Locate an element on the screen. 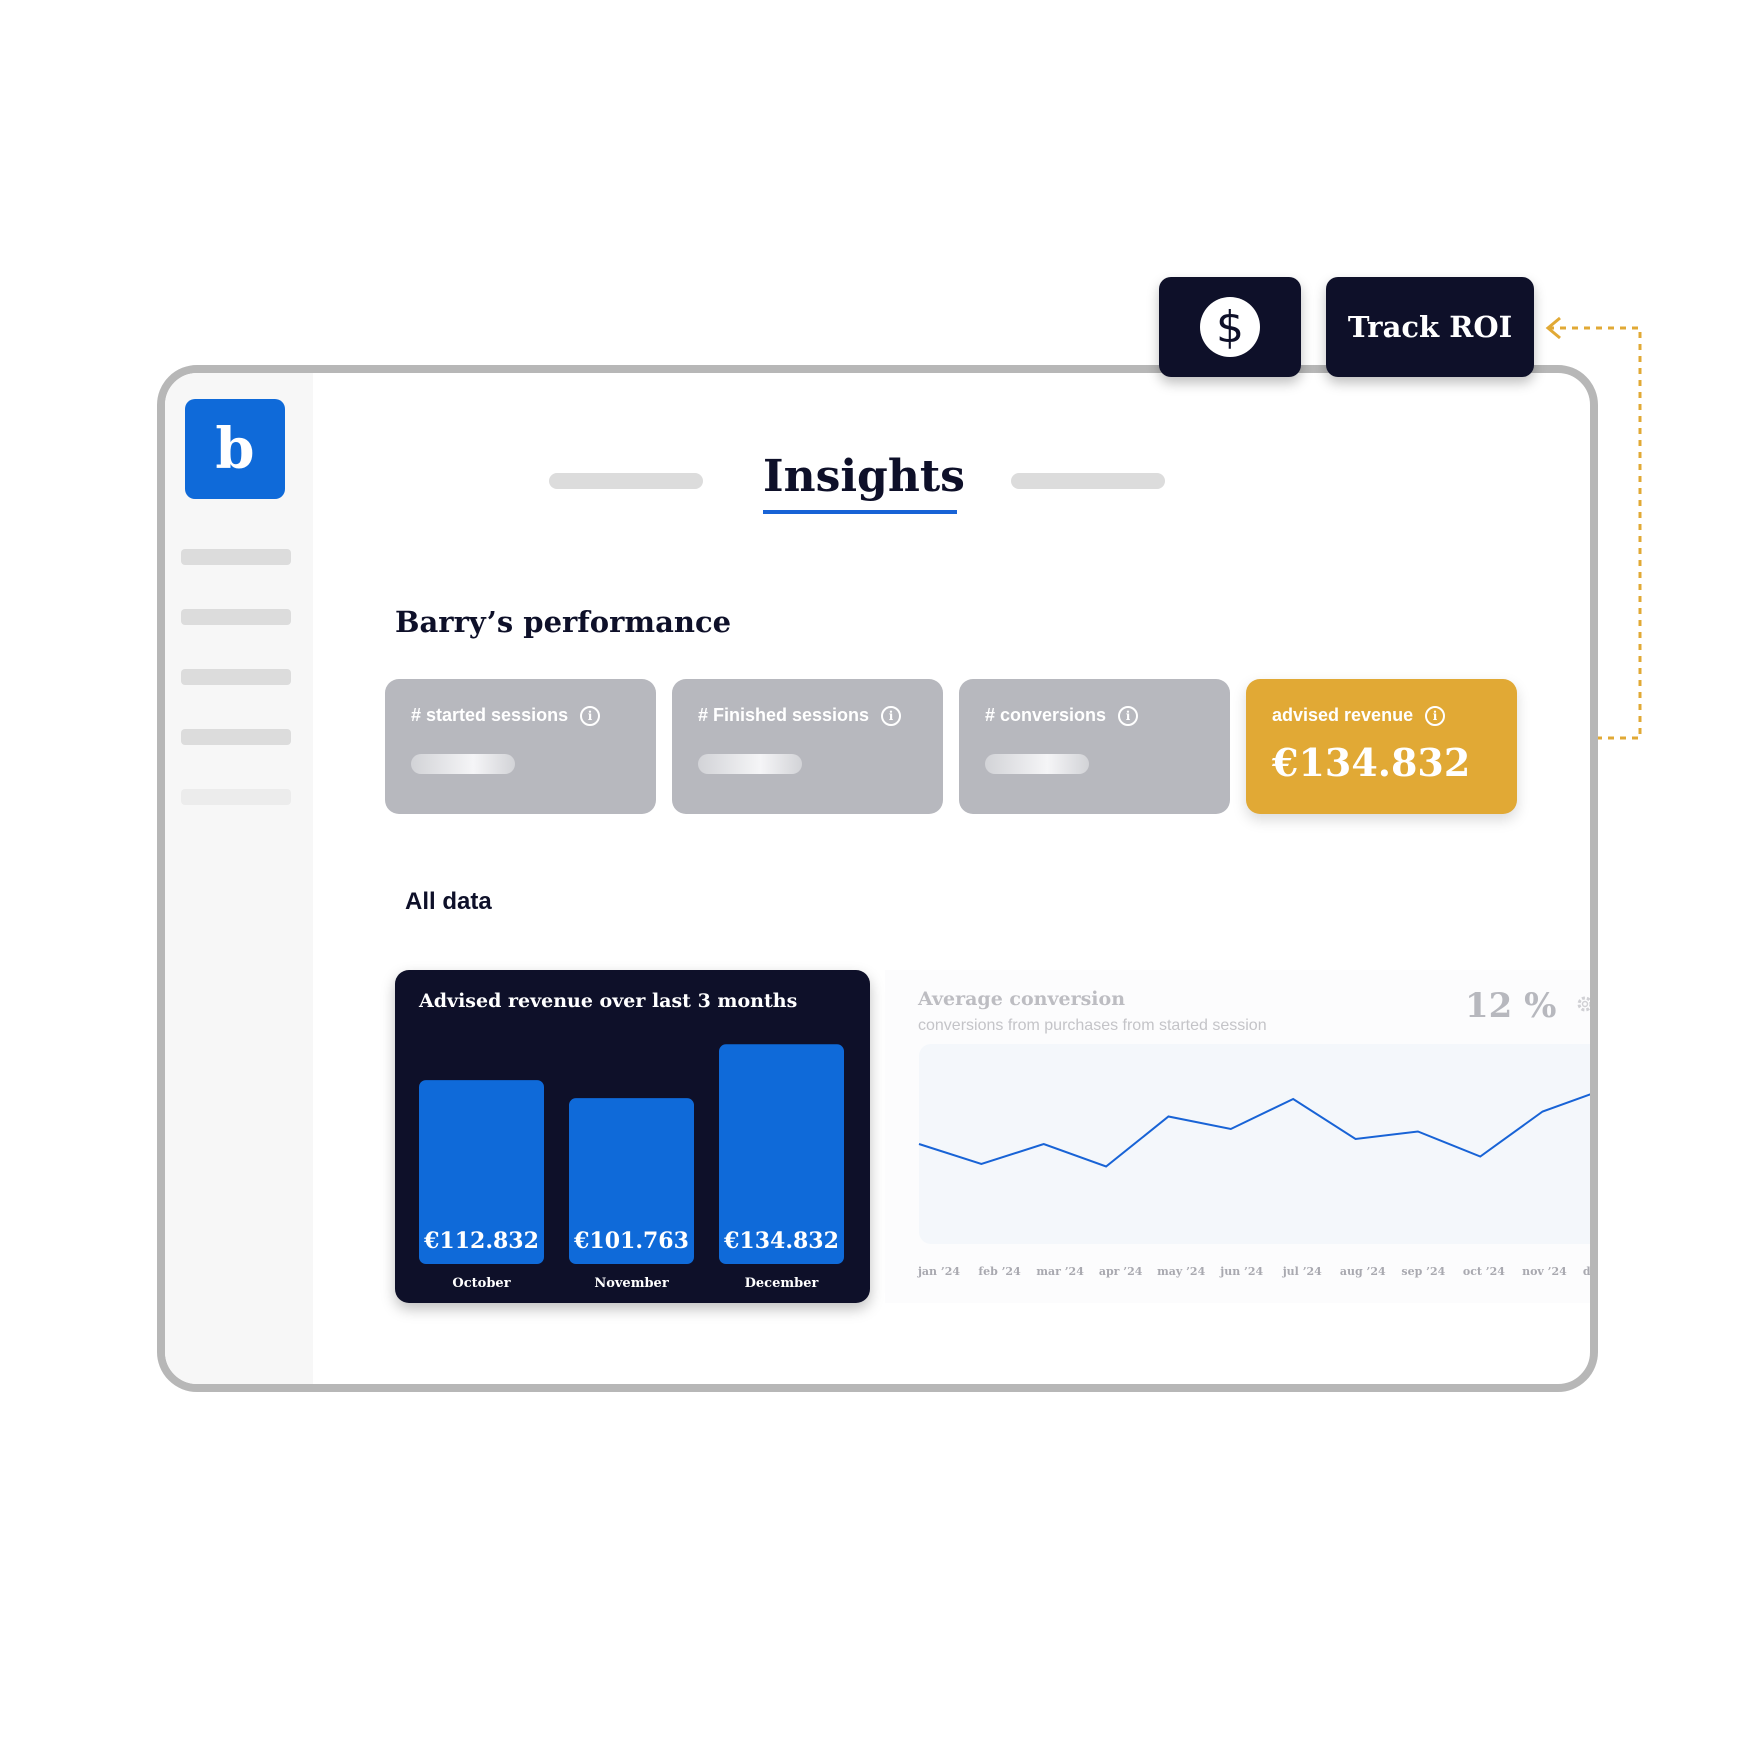 The height and width of the screenshot is (1750, 1750). bar-category-label: October is located at coordinates (481, 1283).